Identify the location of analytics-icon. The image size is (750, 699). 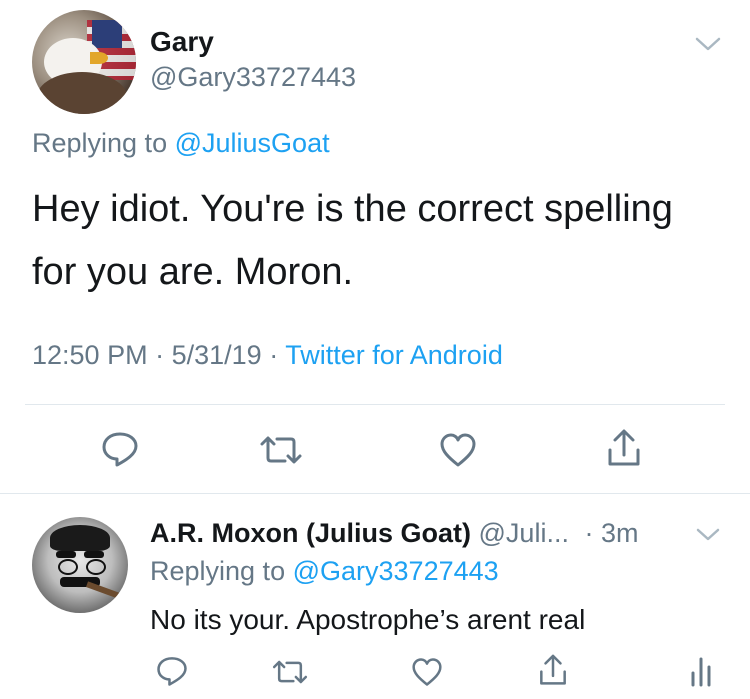
(701, 671).